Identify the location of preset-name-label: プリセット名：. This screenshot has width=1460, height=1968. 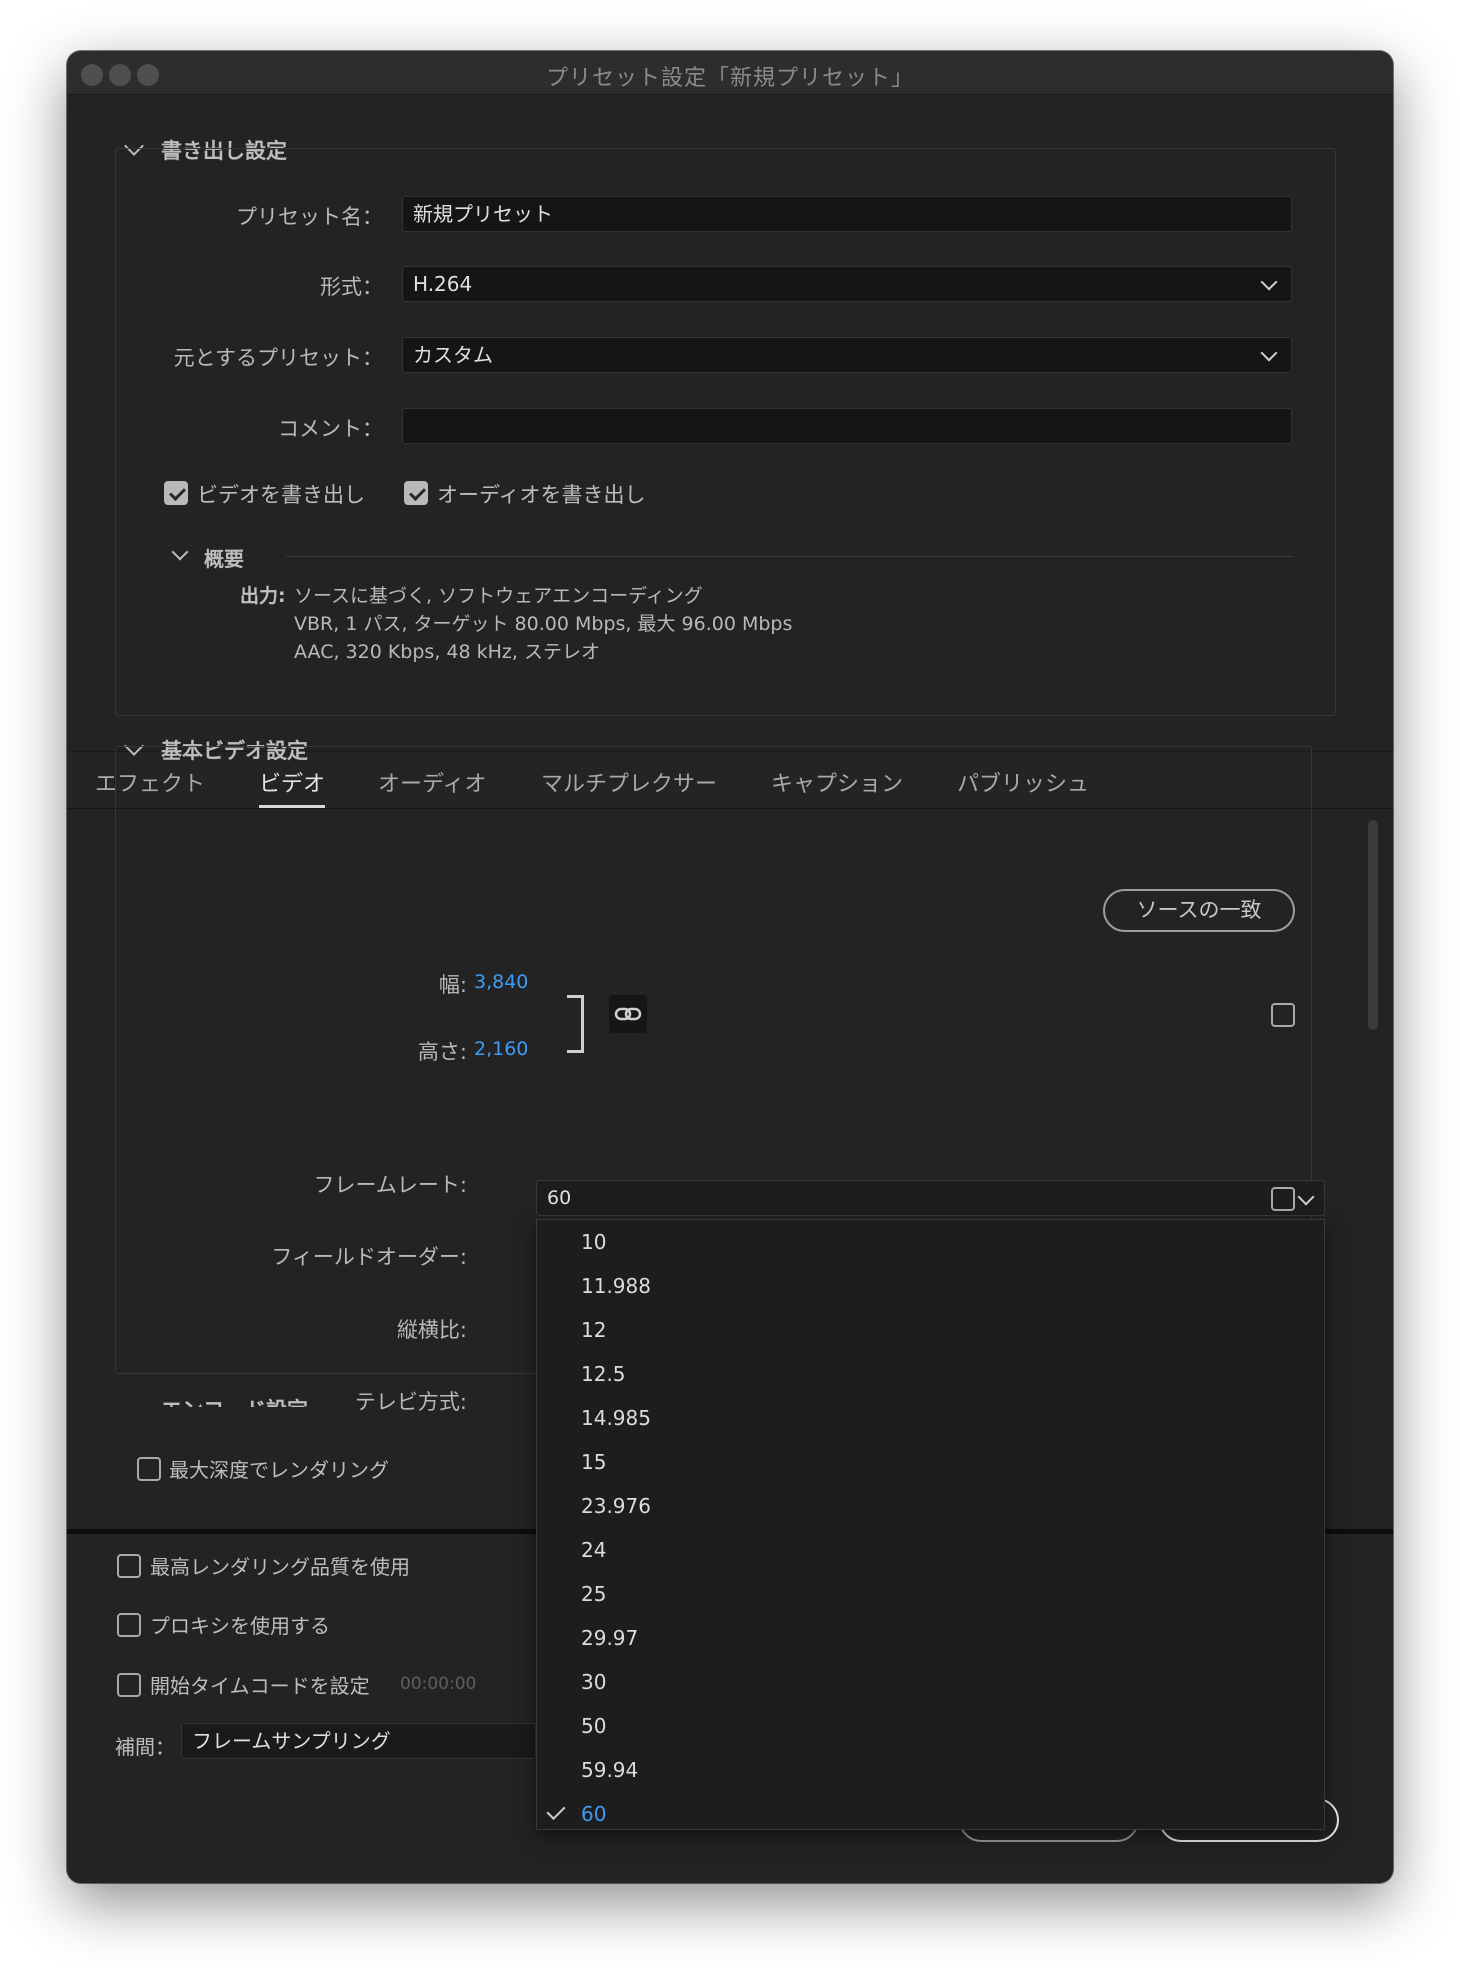
(309, 217).